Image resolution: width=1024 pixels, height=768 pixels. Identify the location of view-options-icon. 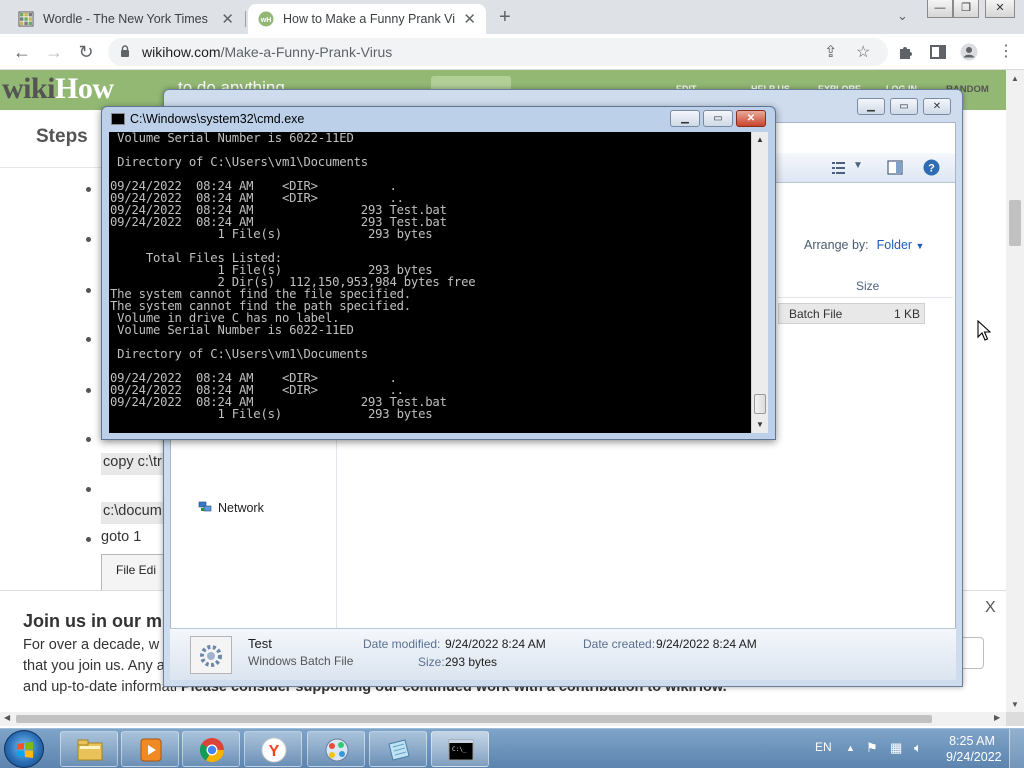
(839, 168).